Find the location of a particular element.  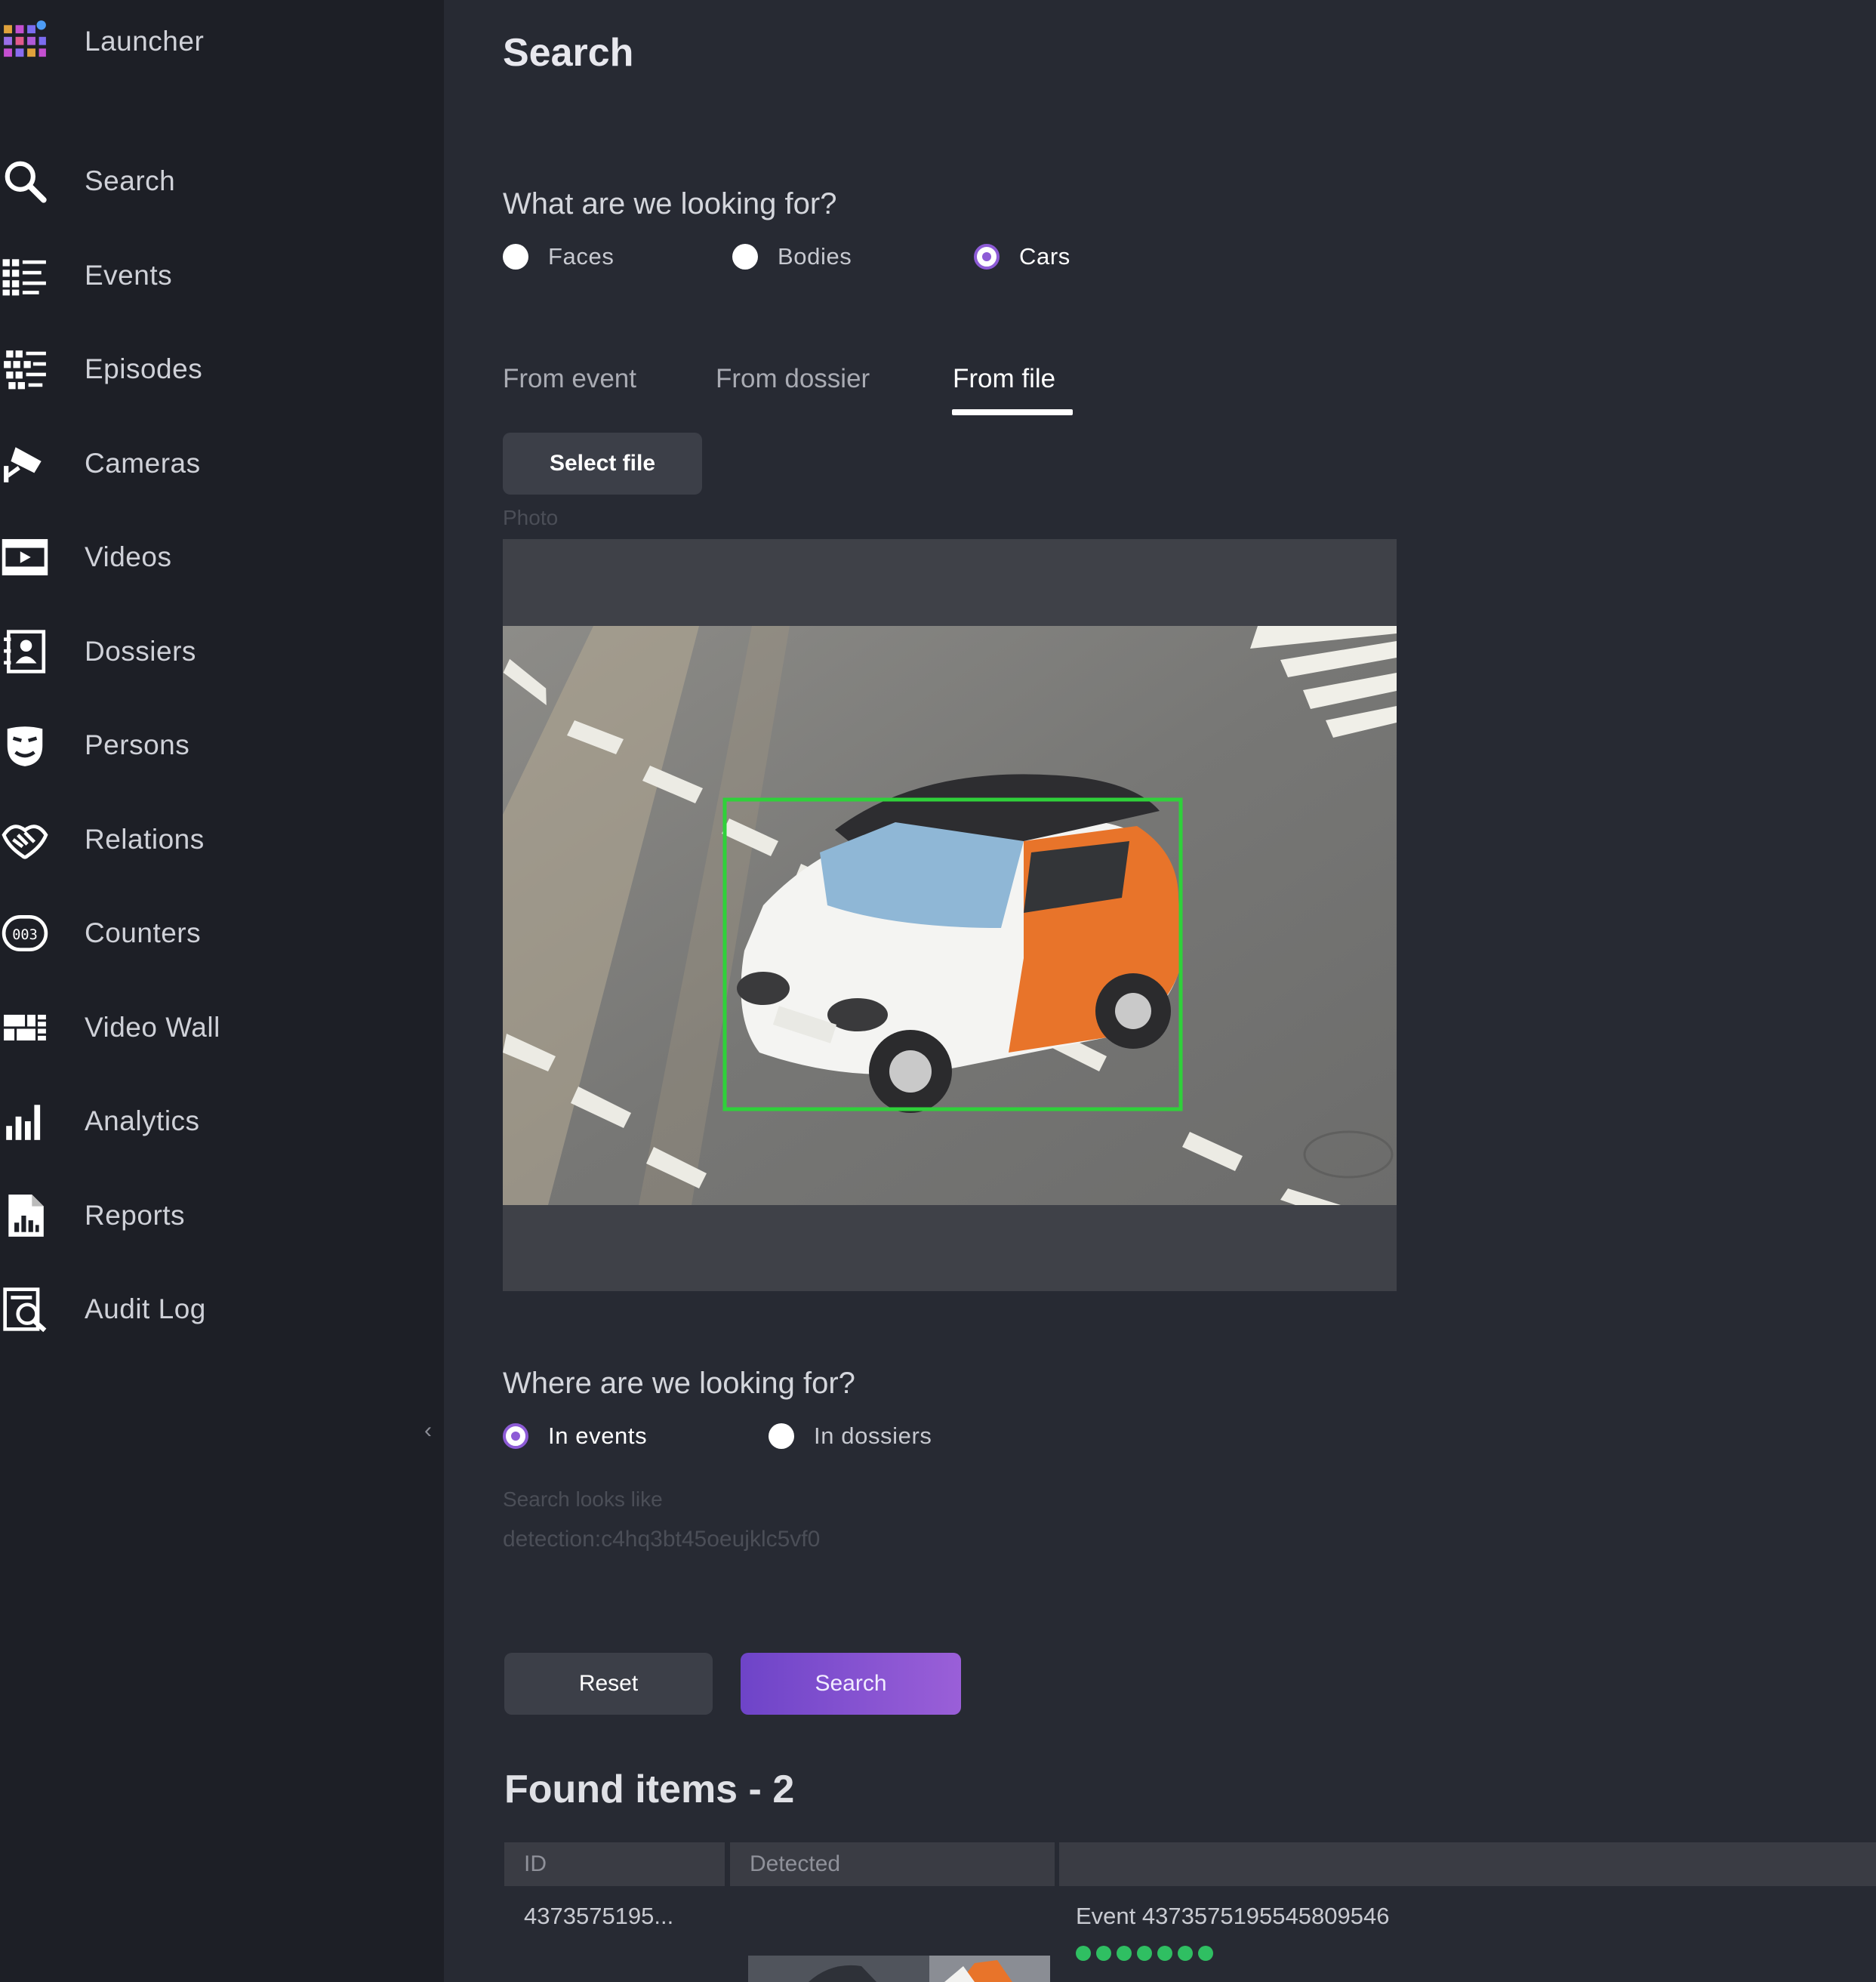

sidebar-collapse-button: ‹ is located at coordinates (428, 1433).